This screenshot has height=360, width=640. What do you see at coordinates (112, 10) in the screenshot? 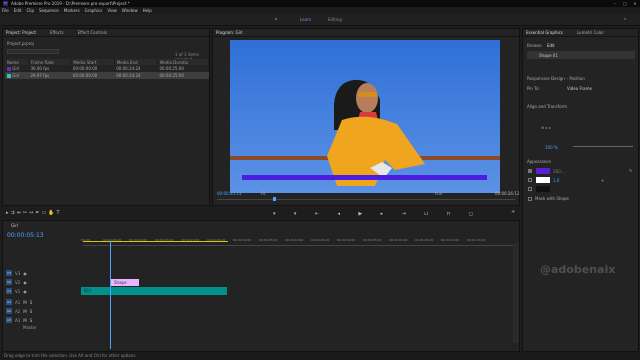
I see `menu-view: View` at bounding box center [112, 10].